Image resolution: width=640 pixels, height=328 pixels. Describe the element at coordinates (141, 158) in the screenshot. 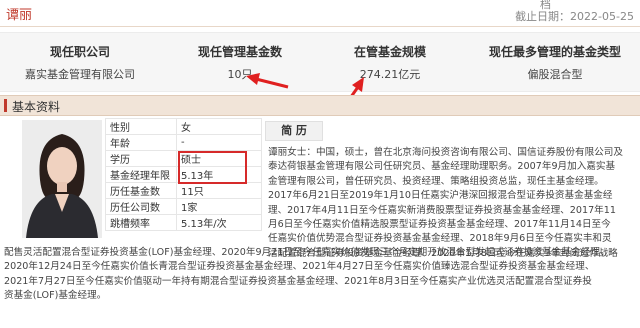

I see `profile-key: 学历` at that location.